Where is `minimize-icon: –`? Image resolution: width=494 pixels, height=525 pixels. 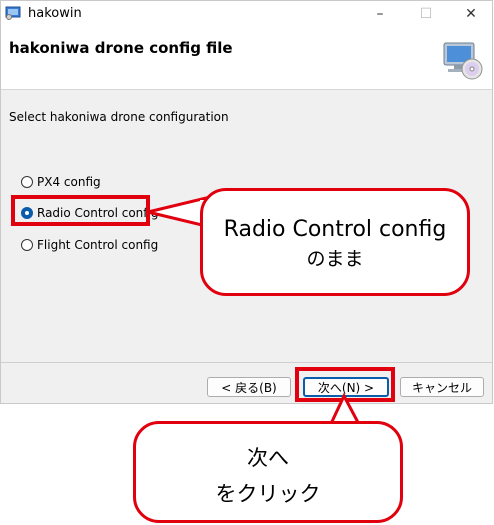 minimize-icon: – is located at coordinates (380, 14).